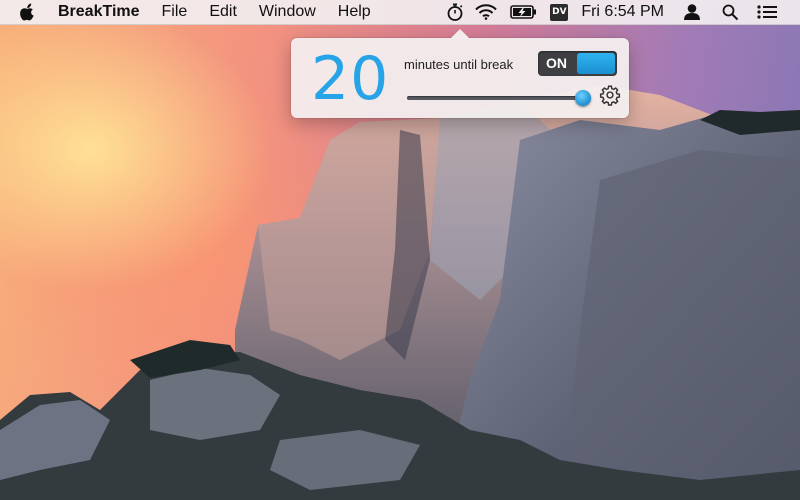  What do you see at coordinates (460, 73) in the screenshot?
I see `breaktime-popover: 20 minutes until break ON` at bounding box center [460, 73].